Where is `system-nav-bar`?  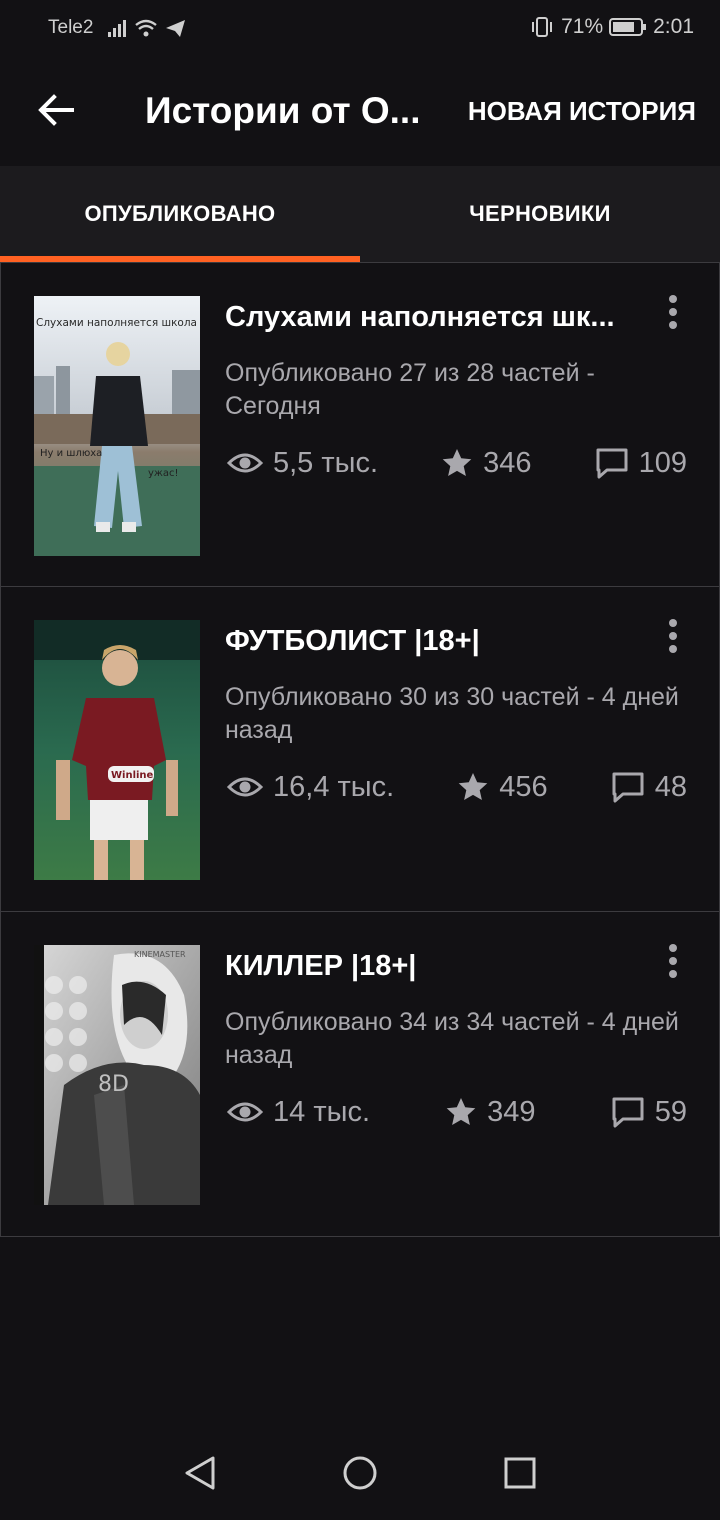 system-nav-bar is located at coordinates (360, 1475).